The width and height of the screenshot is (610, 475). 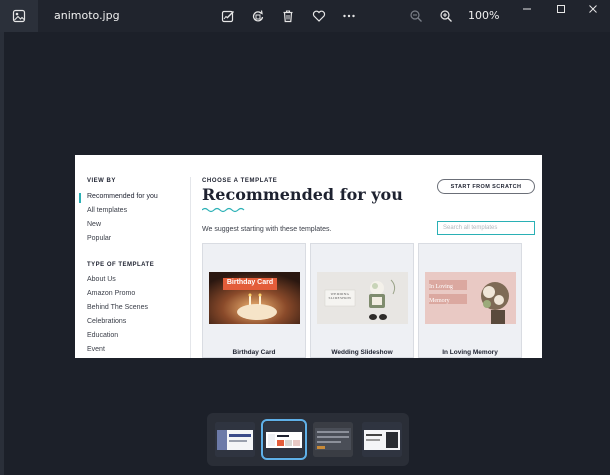 I want to click on template-card-wedding: WEDDING SLIDESHOW Wedding Slideshow, so click(x=362, y=300).